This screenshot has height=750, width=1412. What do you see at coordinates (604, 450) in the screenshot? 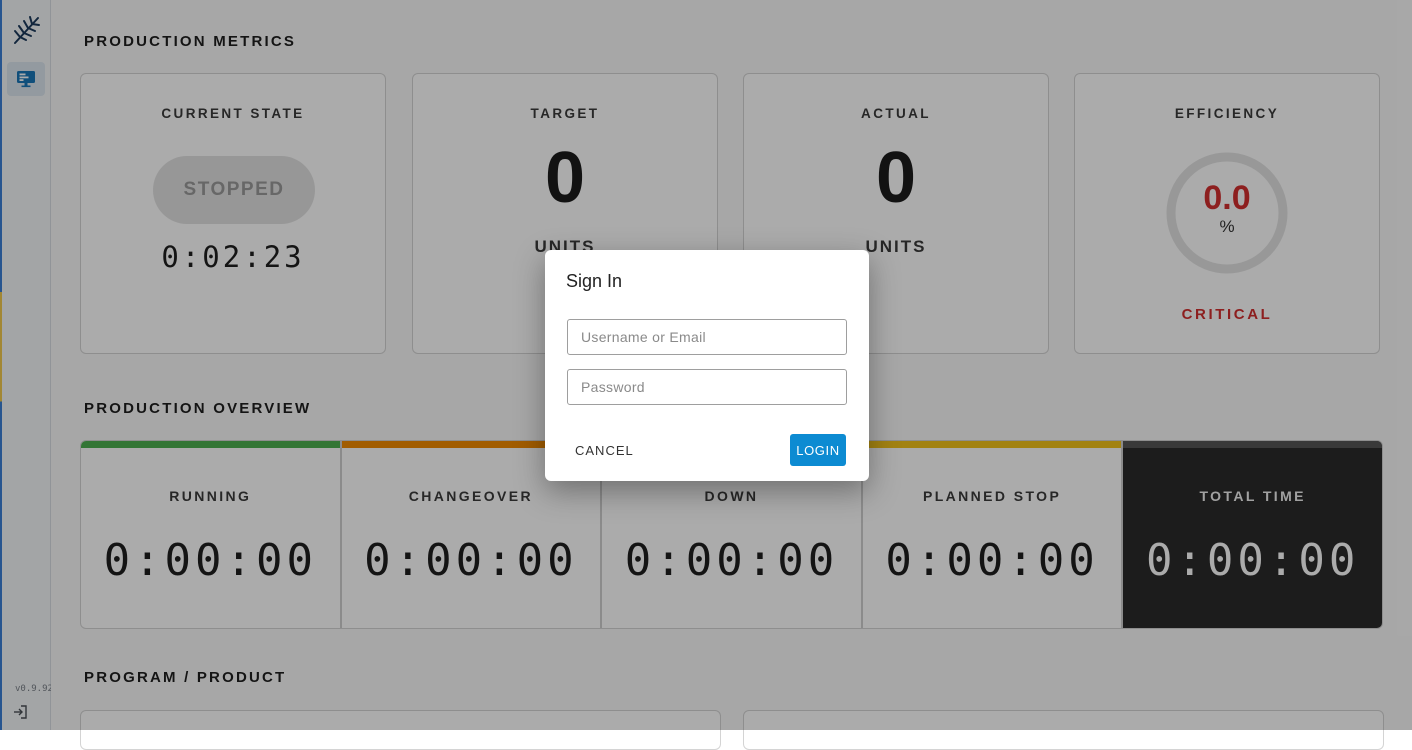
I see `cancel-button: CANCEL` at bounding box center [604, 450].